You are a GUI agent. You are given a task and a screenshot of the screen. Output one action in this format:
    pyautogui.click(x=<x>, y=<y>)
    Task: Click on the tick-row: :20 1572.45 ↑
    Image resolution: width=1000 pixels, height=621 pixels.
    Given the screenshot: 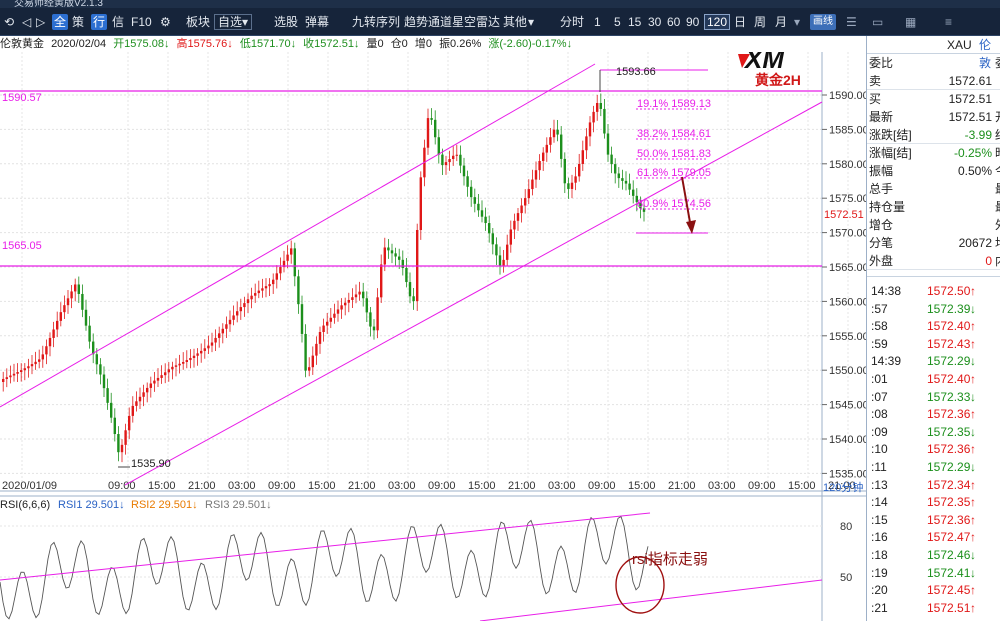 What is the action you would take?
    pyautogui.click(x=933, y=591)
    